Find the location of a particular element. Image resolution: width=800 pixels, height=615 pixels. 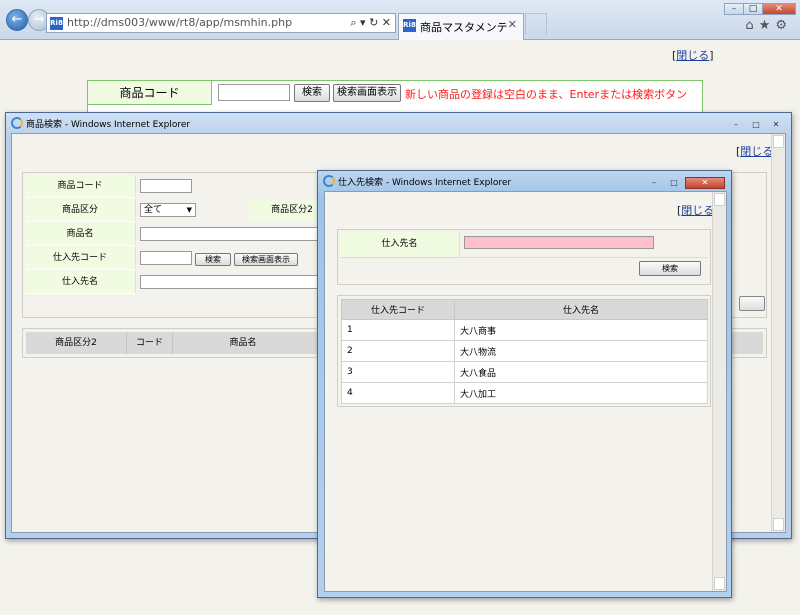

product-window-titlebar: 商品検索 - Windows Internet Explorer – □ ✕ is located at coordinates (398, 123).